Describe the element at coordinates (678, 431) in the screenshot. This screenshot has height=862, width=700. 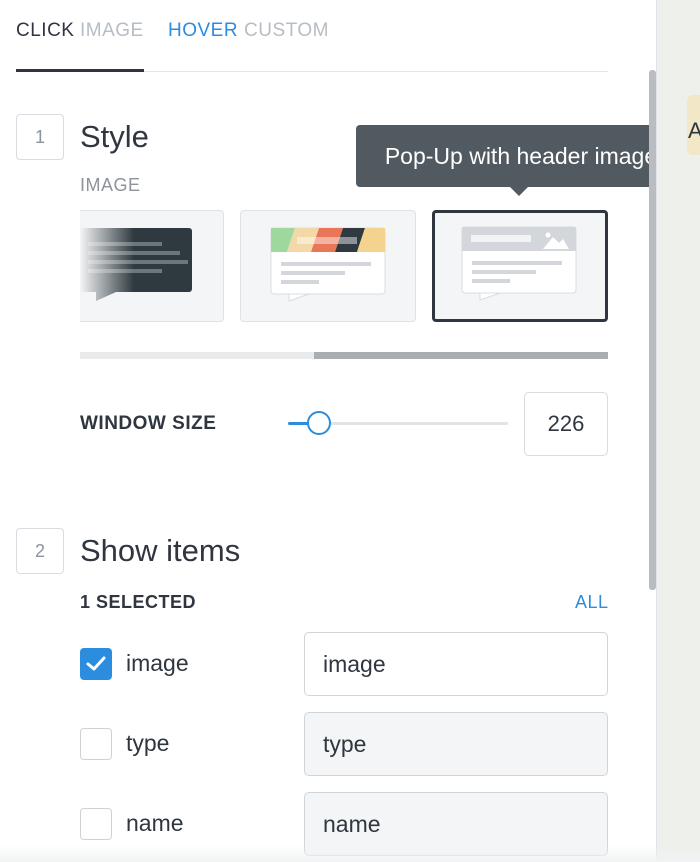
I see `map-background: A` at that location.